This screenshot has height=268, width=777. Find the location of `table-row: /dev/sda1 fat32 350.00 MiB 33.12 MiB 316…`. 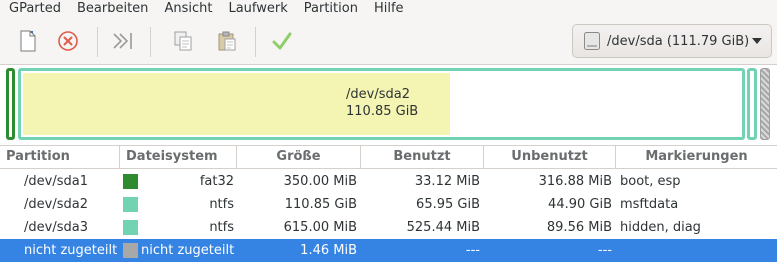

table-row: /dev/sda1 fat32 350.00 MiB 33.12 MiB 316… is located at coordinates (388, 181).